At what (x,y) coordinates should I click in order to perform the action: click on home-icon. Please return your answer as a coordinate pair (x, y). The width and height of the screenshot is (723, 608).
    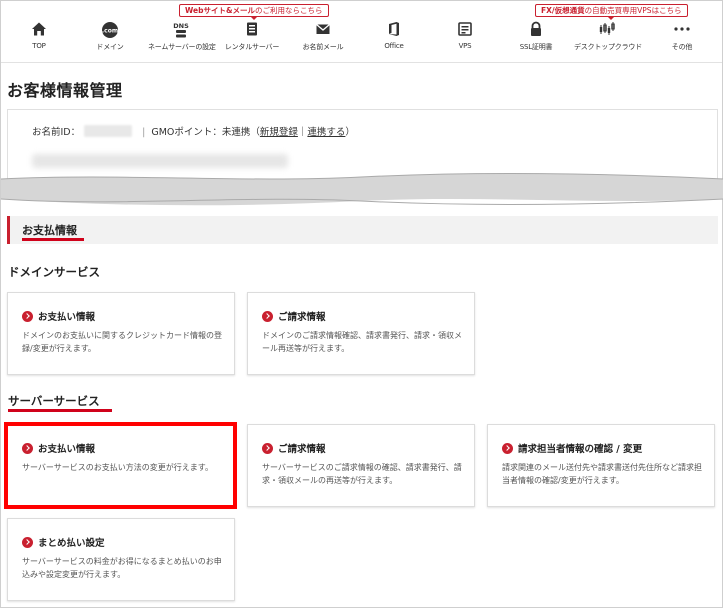
    Looking at the image, I should click on (39, 30).